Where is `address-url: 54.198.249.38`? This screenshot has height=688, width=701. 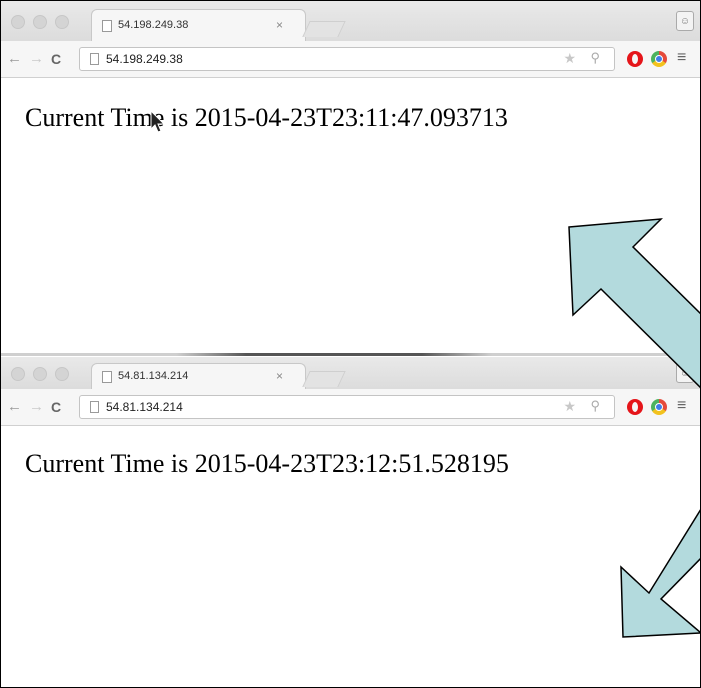 address-url: 54.198.249.38 is located at coordinates (144, 59).